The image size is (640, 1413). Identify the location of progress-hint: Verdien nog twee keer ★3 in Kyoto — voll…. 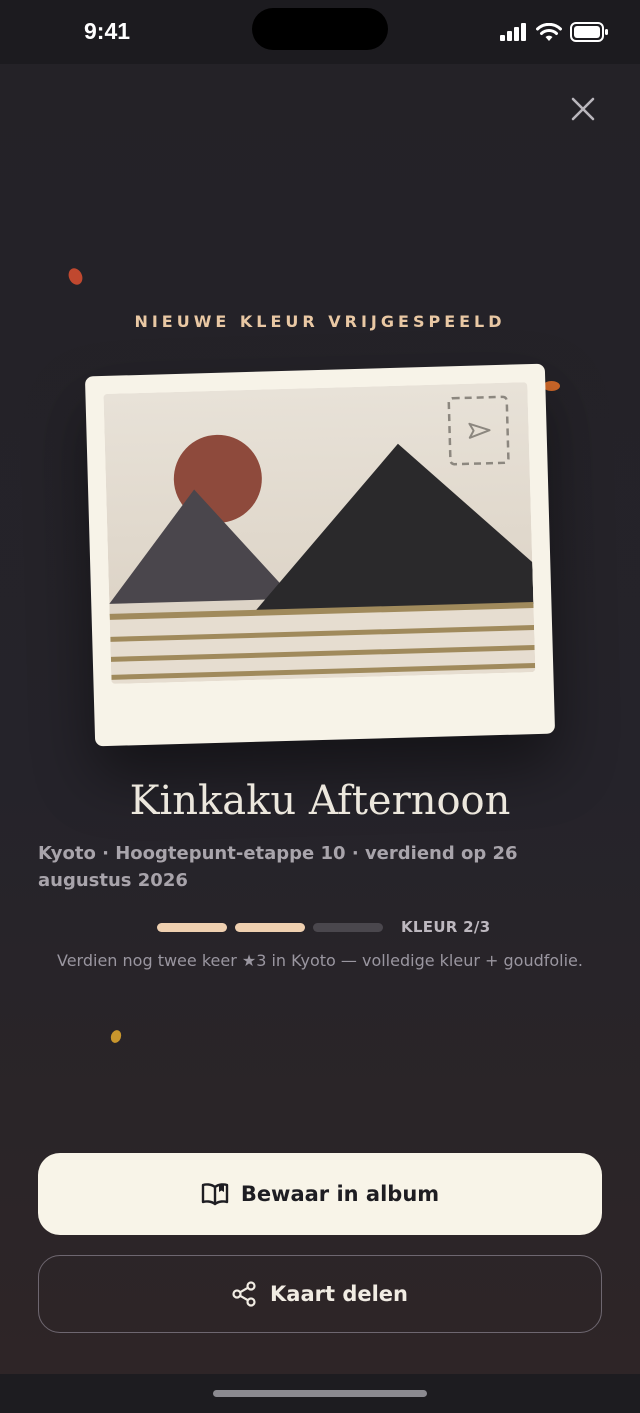
(320, 960).